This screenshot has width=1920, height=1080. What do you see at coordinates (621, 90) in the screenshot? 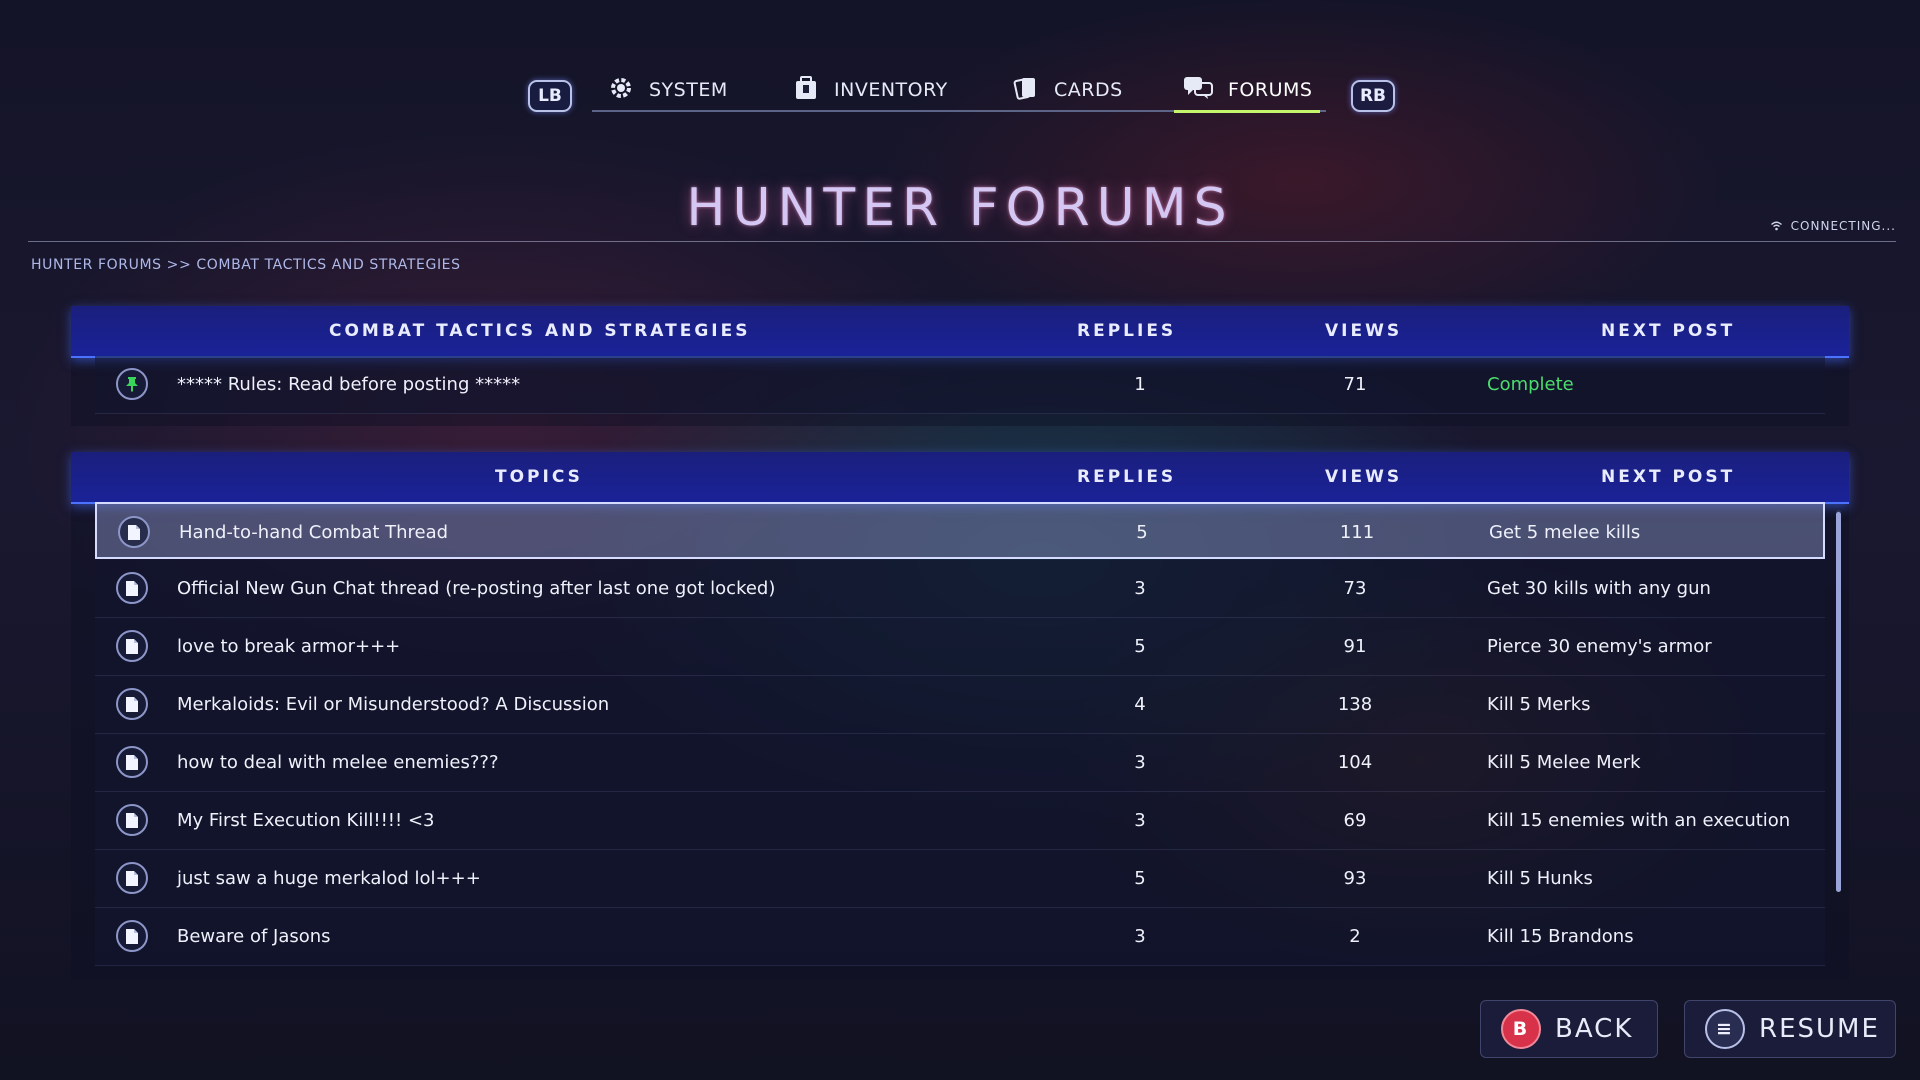
I see `gear-icon` at bounding box center [621, 90].